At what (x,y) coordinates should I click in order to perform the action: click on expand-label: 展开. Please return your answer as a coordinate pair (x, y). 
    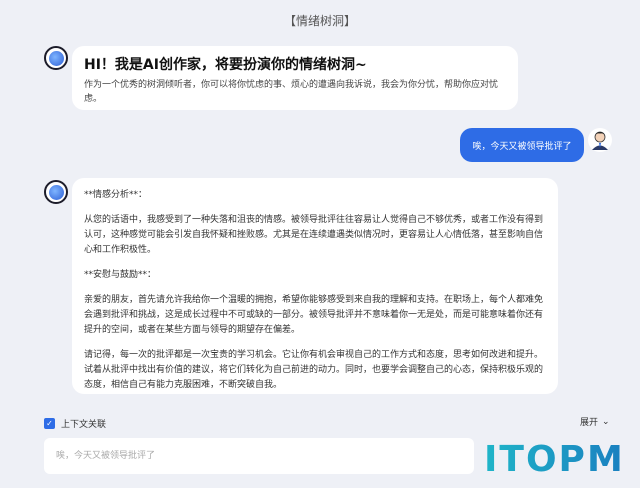
    Looking at the image, I should click on (589, 423).